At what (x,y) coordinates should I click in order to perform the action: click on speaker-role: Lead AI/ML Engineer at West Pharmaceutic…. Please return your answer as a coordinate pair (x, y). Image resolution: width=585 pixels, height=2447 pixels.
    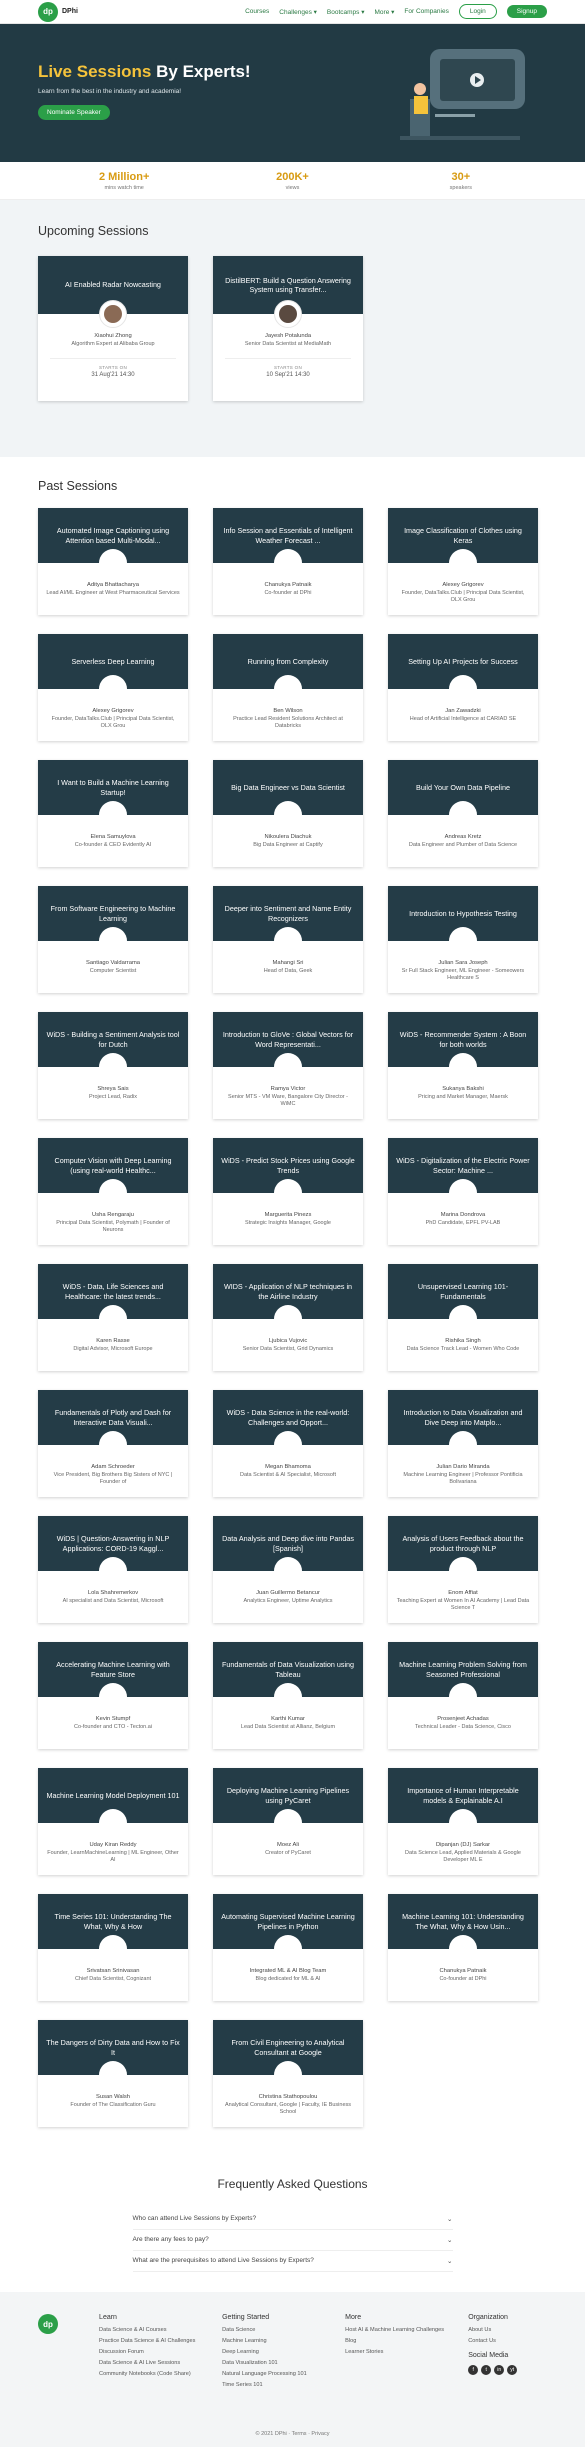
    Looking at the image, I should click on (113, 593).